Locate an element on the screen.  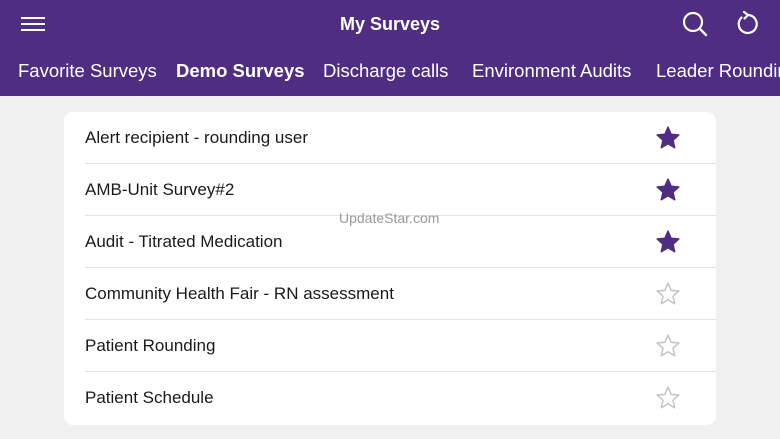
survey-name: AMB-Unit Survey#2 is located at coordinates (160, 189).